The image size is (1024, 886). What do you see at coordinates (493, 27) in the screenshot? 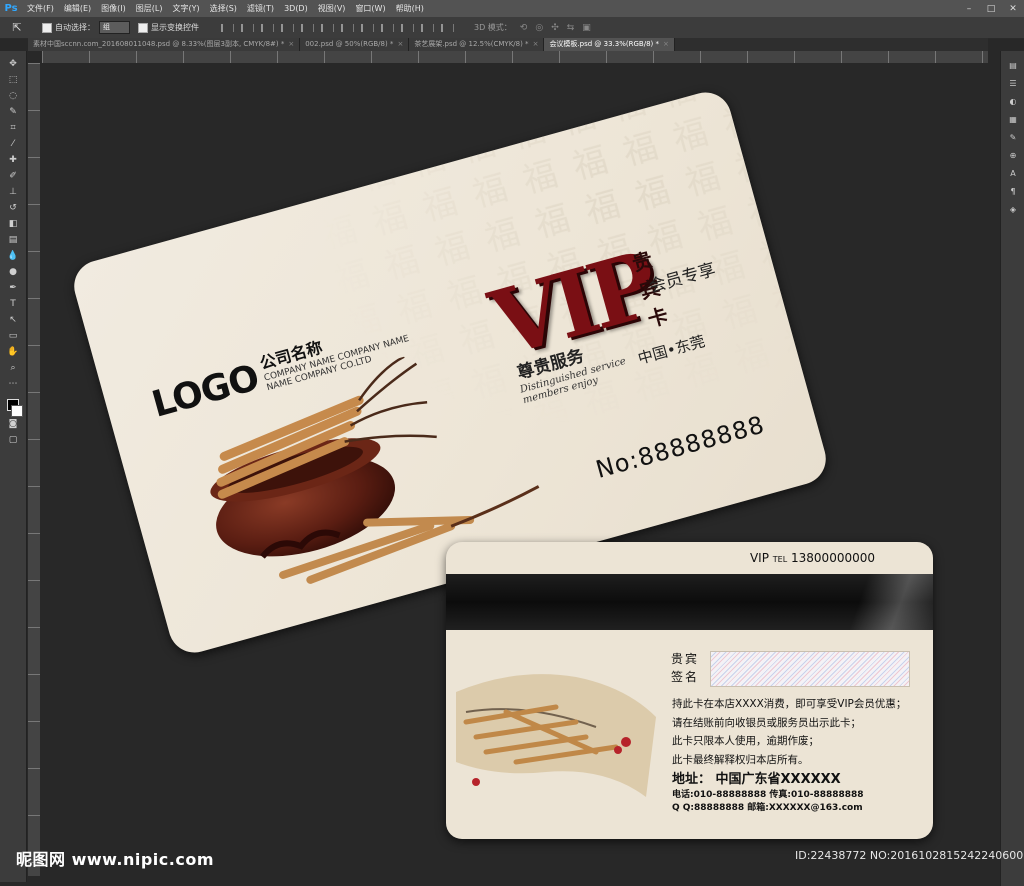
I see `mode-3d-label: 3D 模式：` at bounding box center [493, 27].